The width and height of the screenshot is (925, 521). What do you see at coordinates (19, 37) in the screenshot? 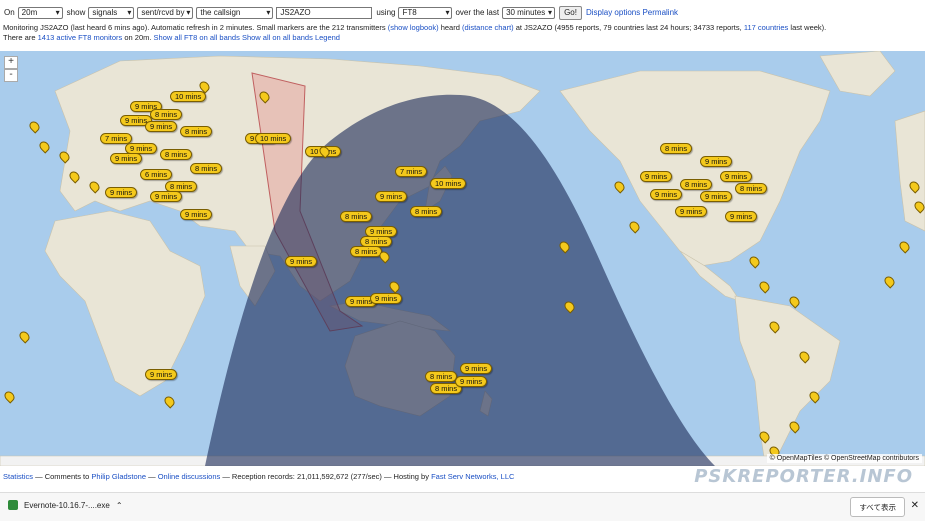
I see `monitors-text-a: There are` at bounding box center [19, 37].